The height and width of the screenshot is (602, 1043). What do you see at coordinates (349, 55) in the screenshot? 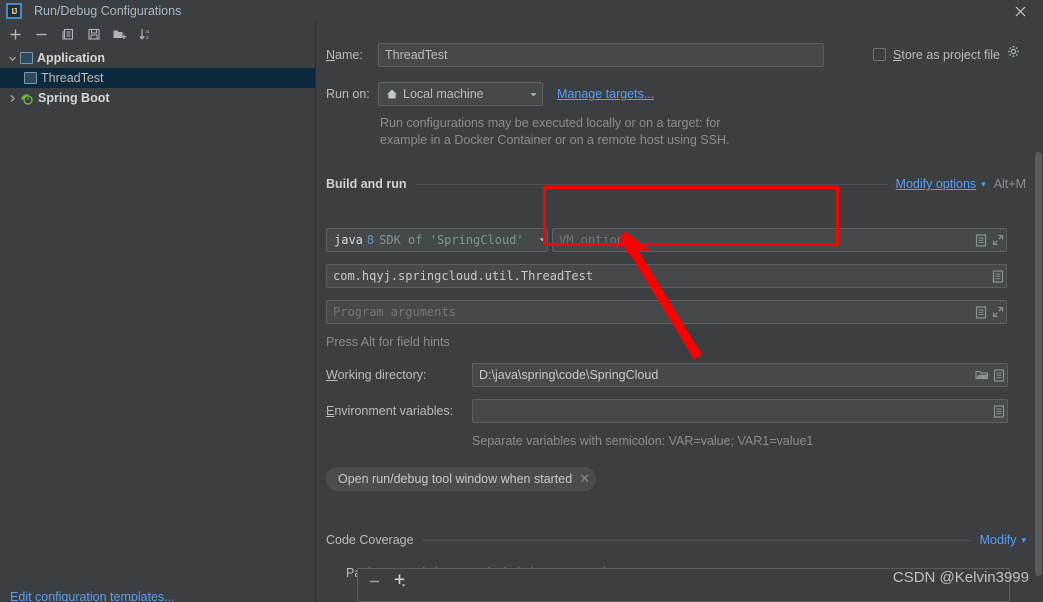
I see `name-label-rest: ame:` at bounding box center [349, 55].